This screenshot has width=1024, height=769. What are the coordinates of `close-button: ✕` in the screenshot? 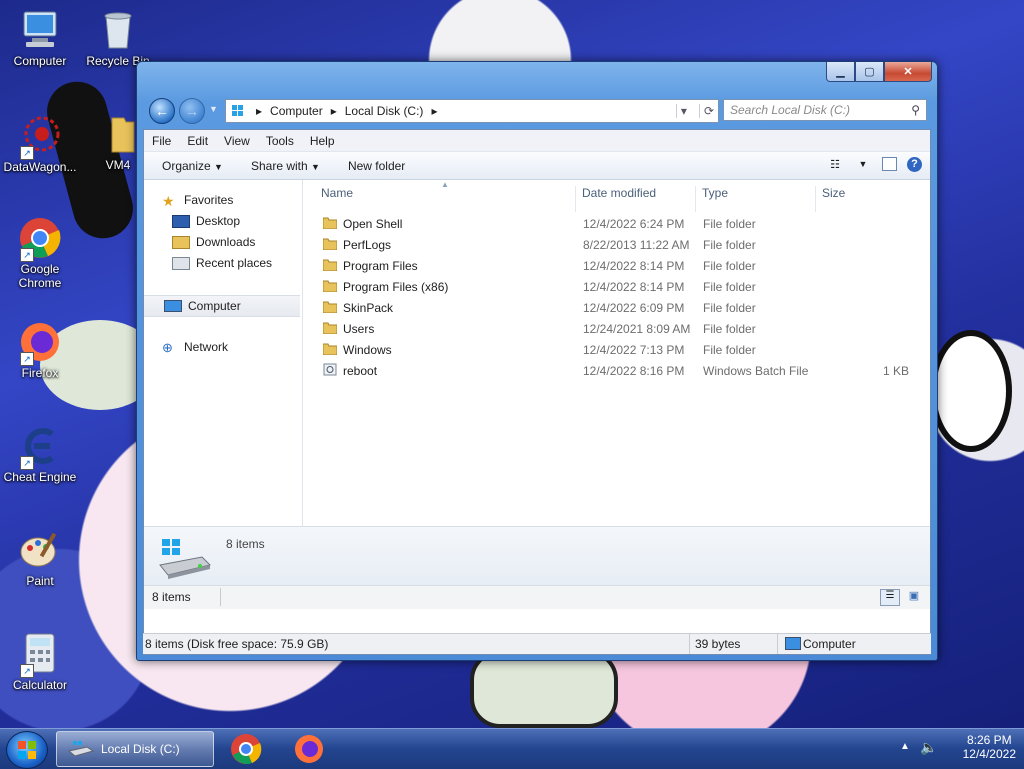 It's located at (908, 72).